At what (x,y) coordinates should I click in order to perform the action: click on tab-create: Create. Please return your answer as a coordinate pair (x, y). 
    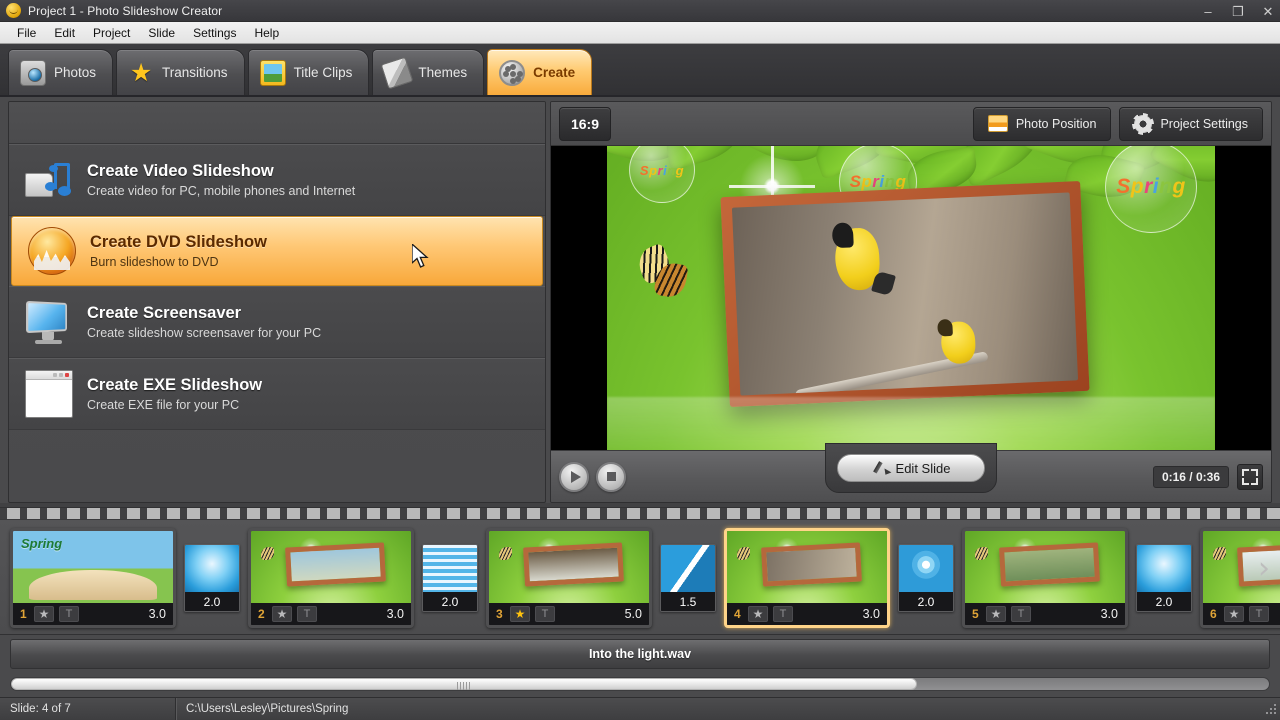
    Looking at the image, I should click on (540, 72).